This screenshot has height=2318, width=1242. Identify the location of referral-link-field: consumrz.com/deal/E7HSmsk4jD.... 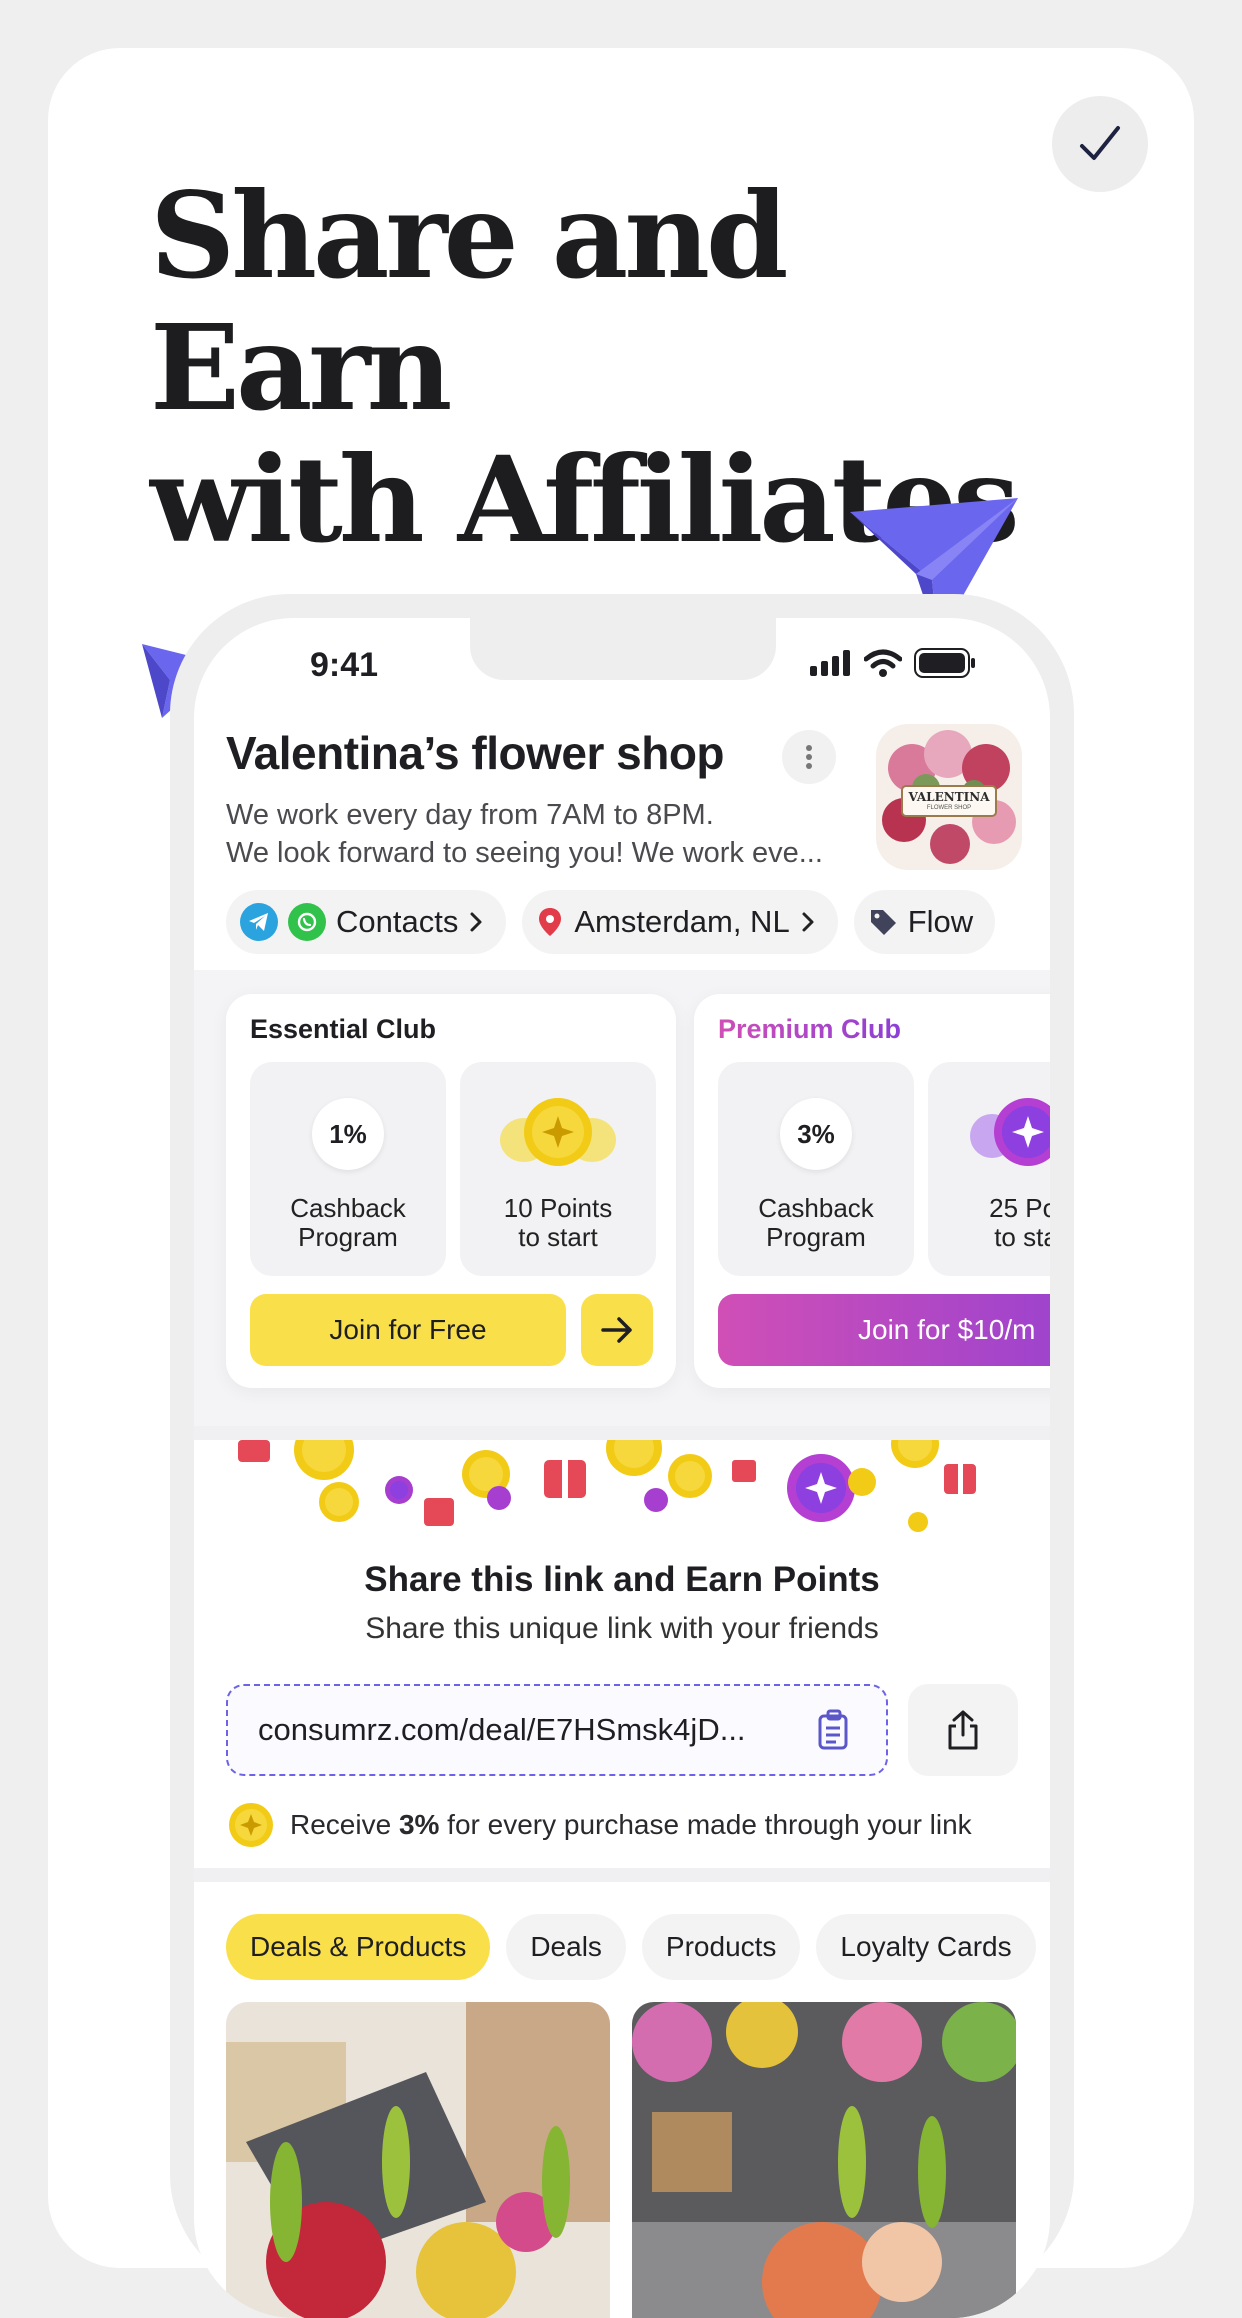
(557, 1730).